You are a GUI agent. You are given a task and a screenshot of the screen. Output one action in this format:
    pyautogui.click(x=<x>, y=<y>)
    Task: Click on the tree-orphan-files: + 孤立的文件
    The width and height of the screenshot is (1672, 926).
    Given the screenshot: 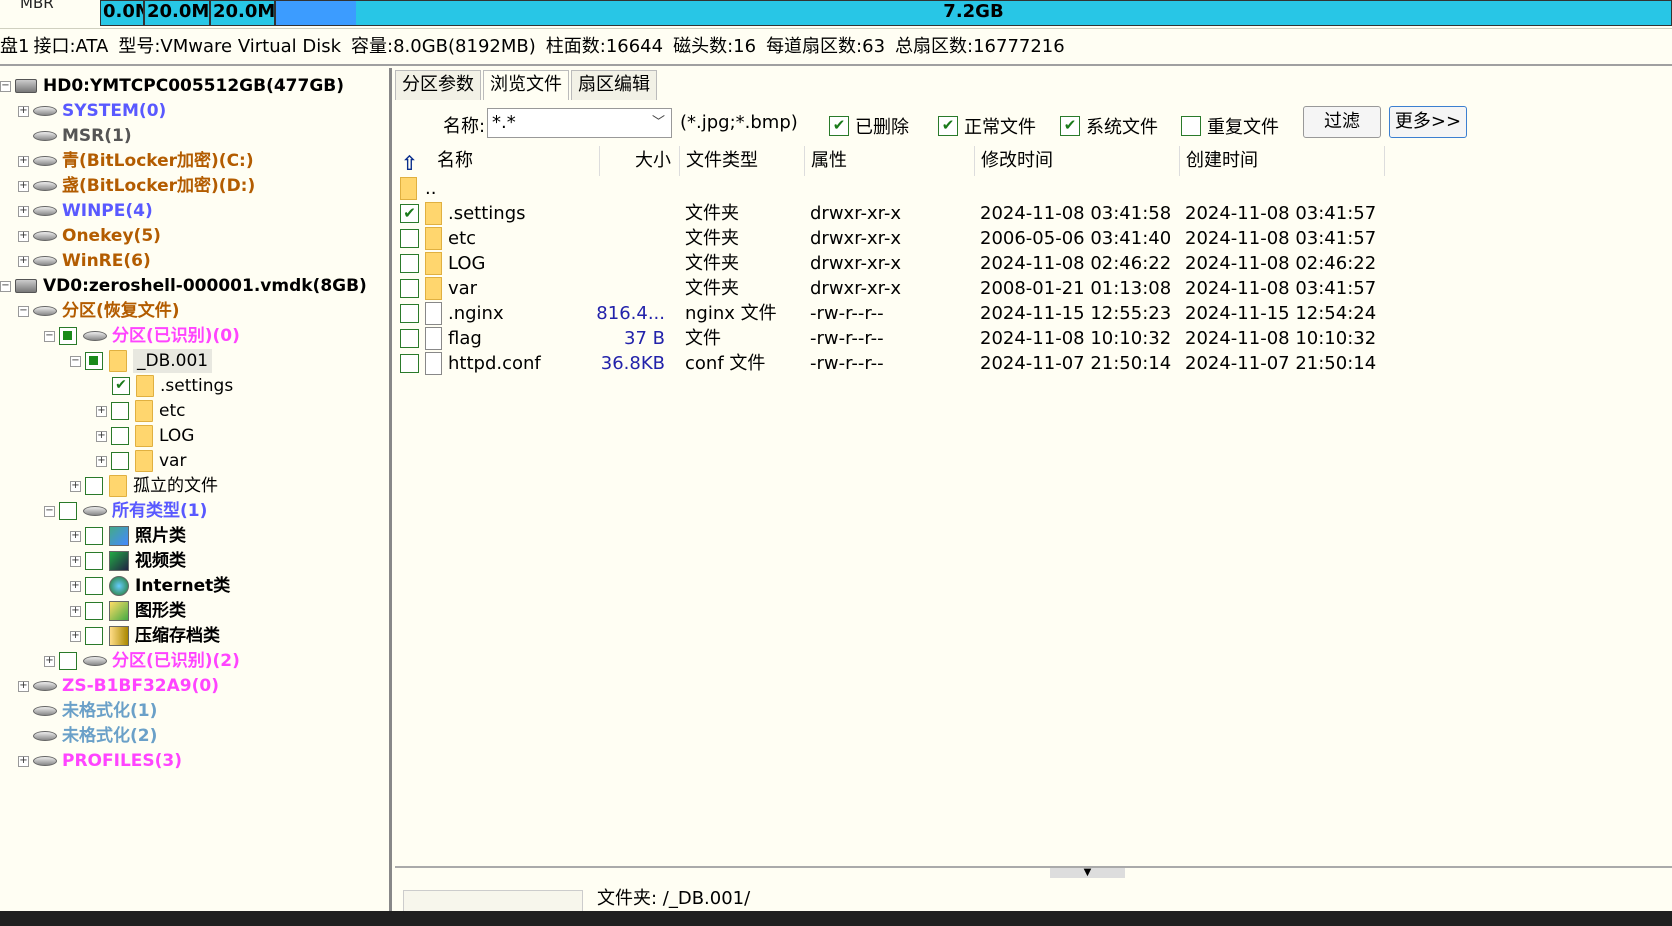 What is the action you would take?
    pyautogui.click(x=144, y=486)
    